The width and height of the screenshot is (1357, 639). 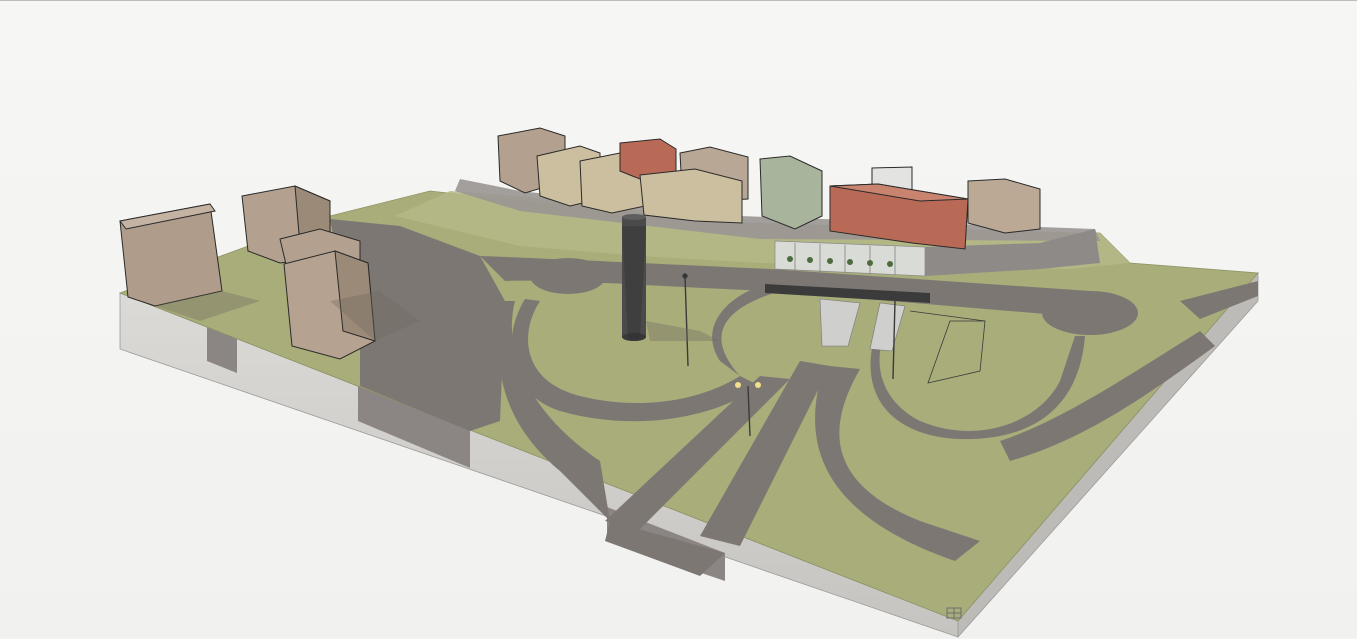 What do you see at coordinates (634, 277) in the screenshot?
I see `chimney` at bounding box center [634, 277].